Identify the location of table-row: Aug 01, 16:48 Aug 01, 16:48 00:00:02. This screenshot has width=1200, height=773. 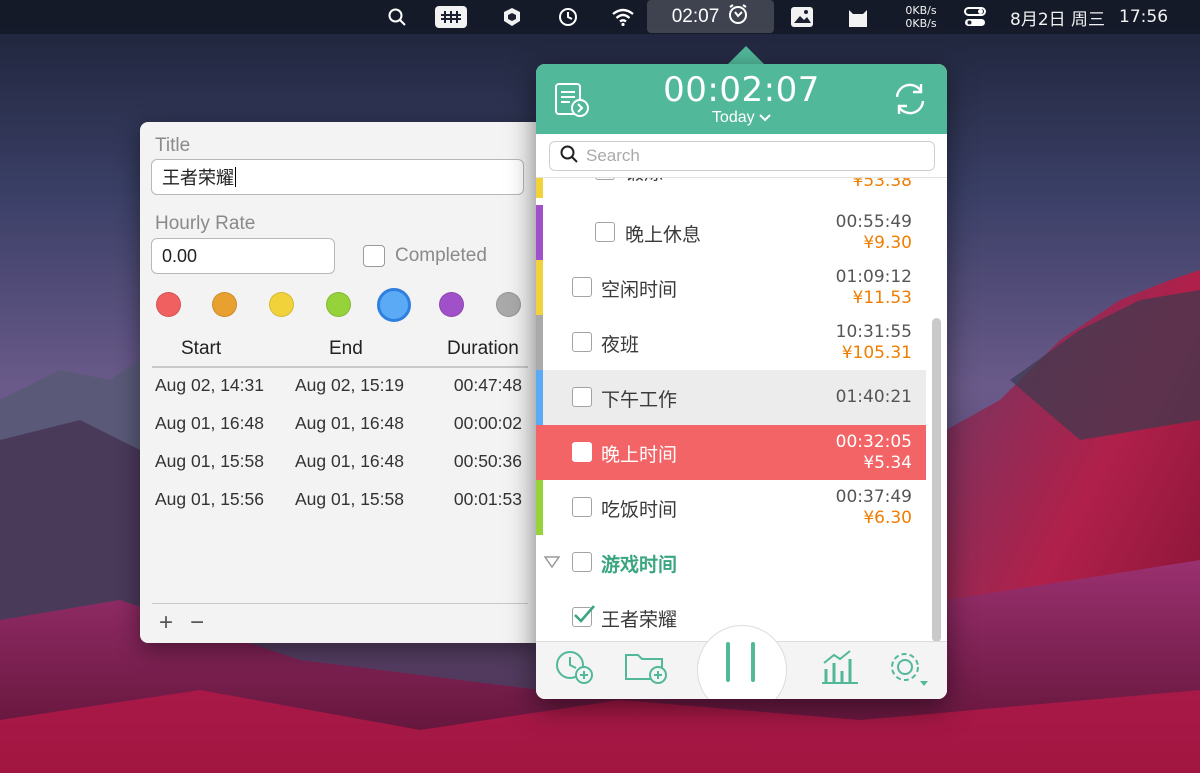
(340, 424).